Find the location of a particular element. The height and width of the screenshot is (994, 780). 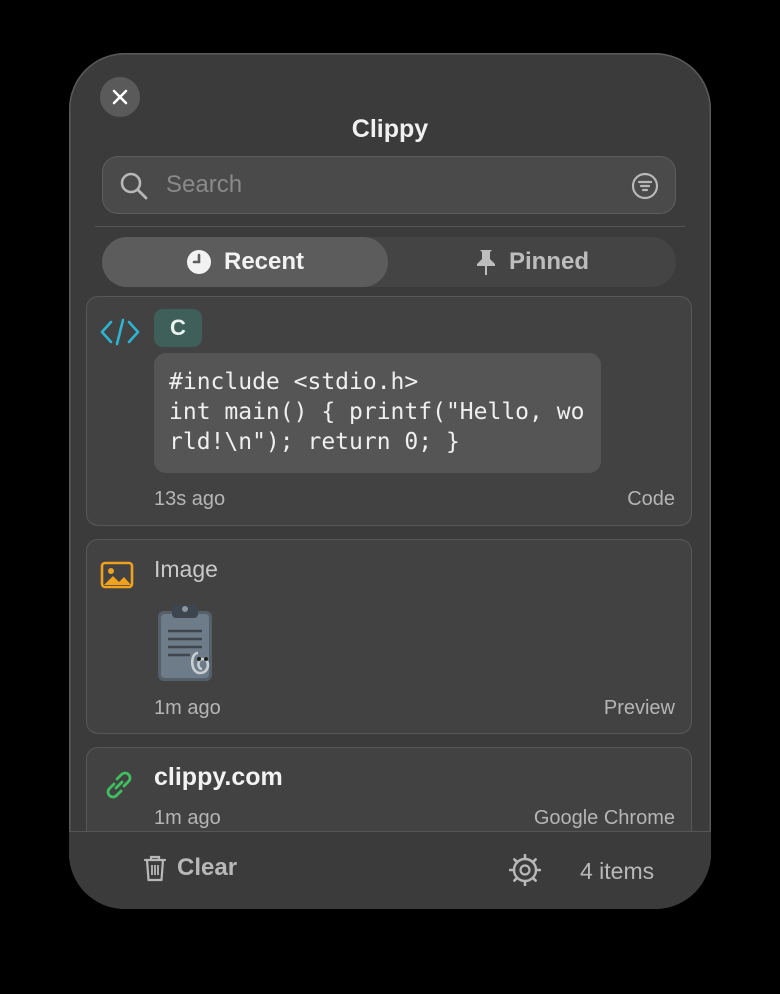

tab-pinned-label: Pinned is located at coordinates (548, 261).